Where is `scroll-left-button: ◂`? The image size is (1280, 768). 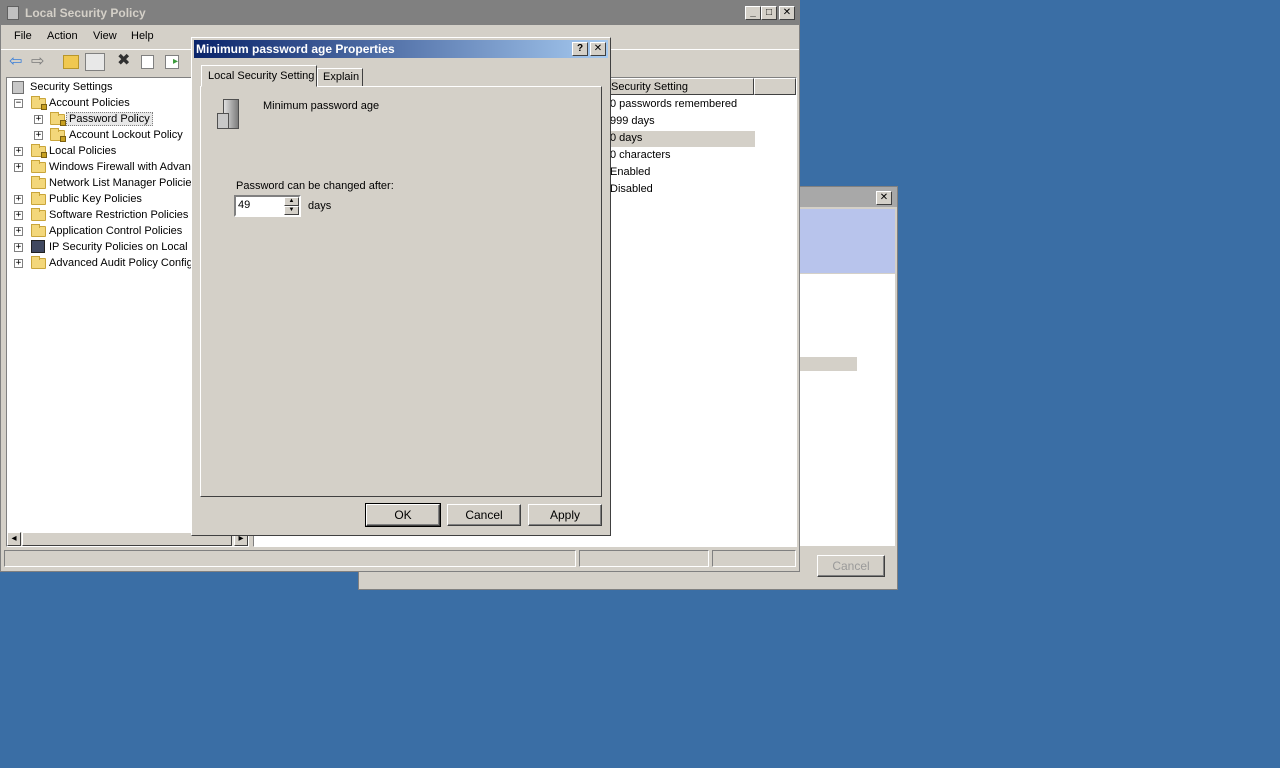 scroll-left-button: ◂ is located at coordinates (14, 539).